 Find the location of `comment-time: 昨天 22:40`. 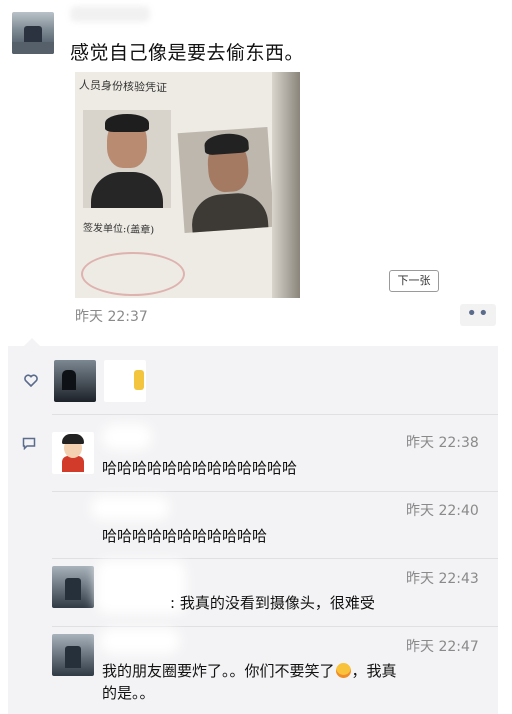

comment-time: 昨天 22:40 is located at coordinates (442, 511).